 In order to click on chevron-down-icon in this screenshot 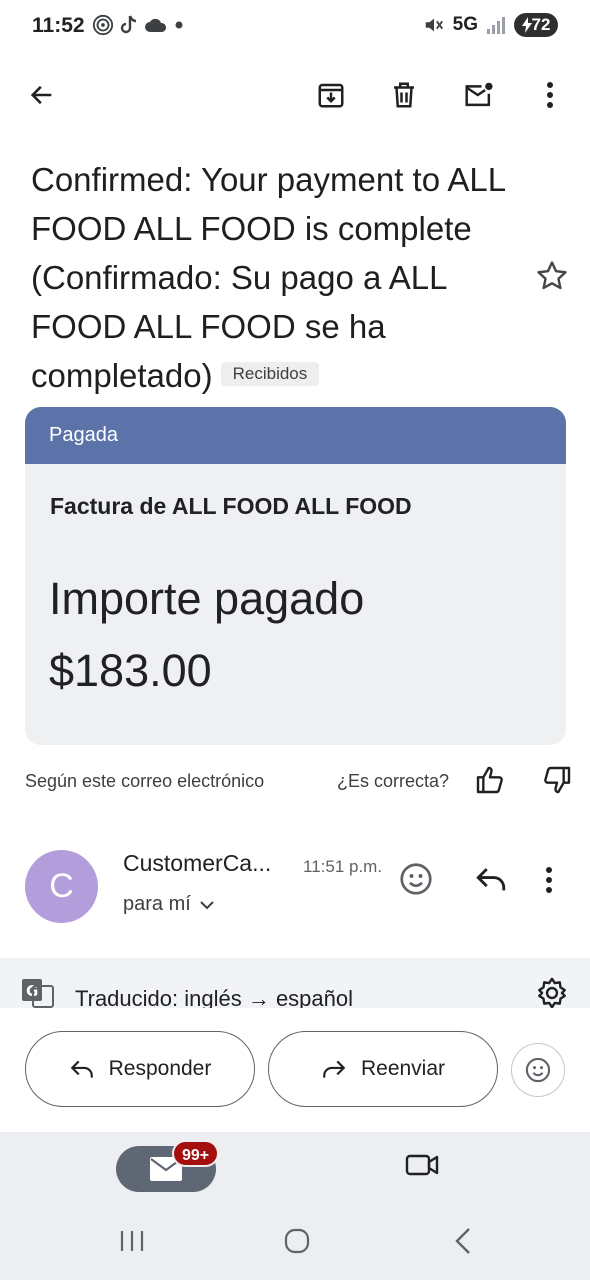, I will do `click(207, 904)`.